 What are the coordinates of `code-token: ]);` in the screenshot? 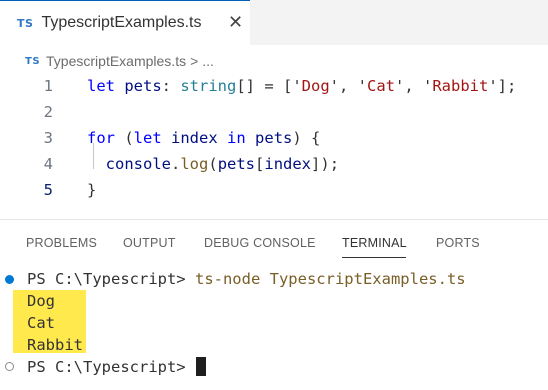 It's located at (325, 164).